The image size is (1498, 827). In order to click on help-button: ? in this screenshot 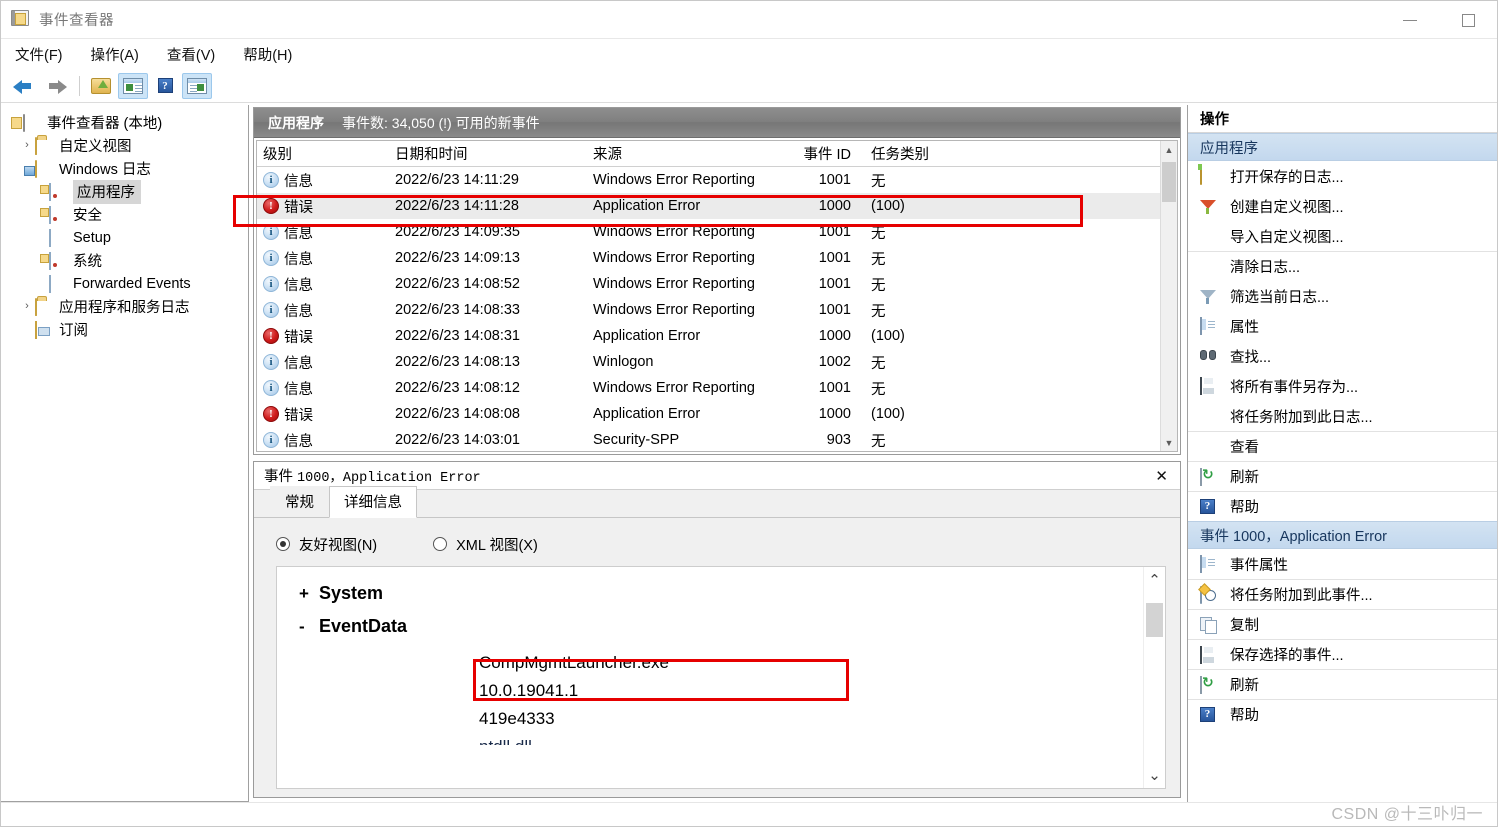, I will do `click(165, 86)`.